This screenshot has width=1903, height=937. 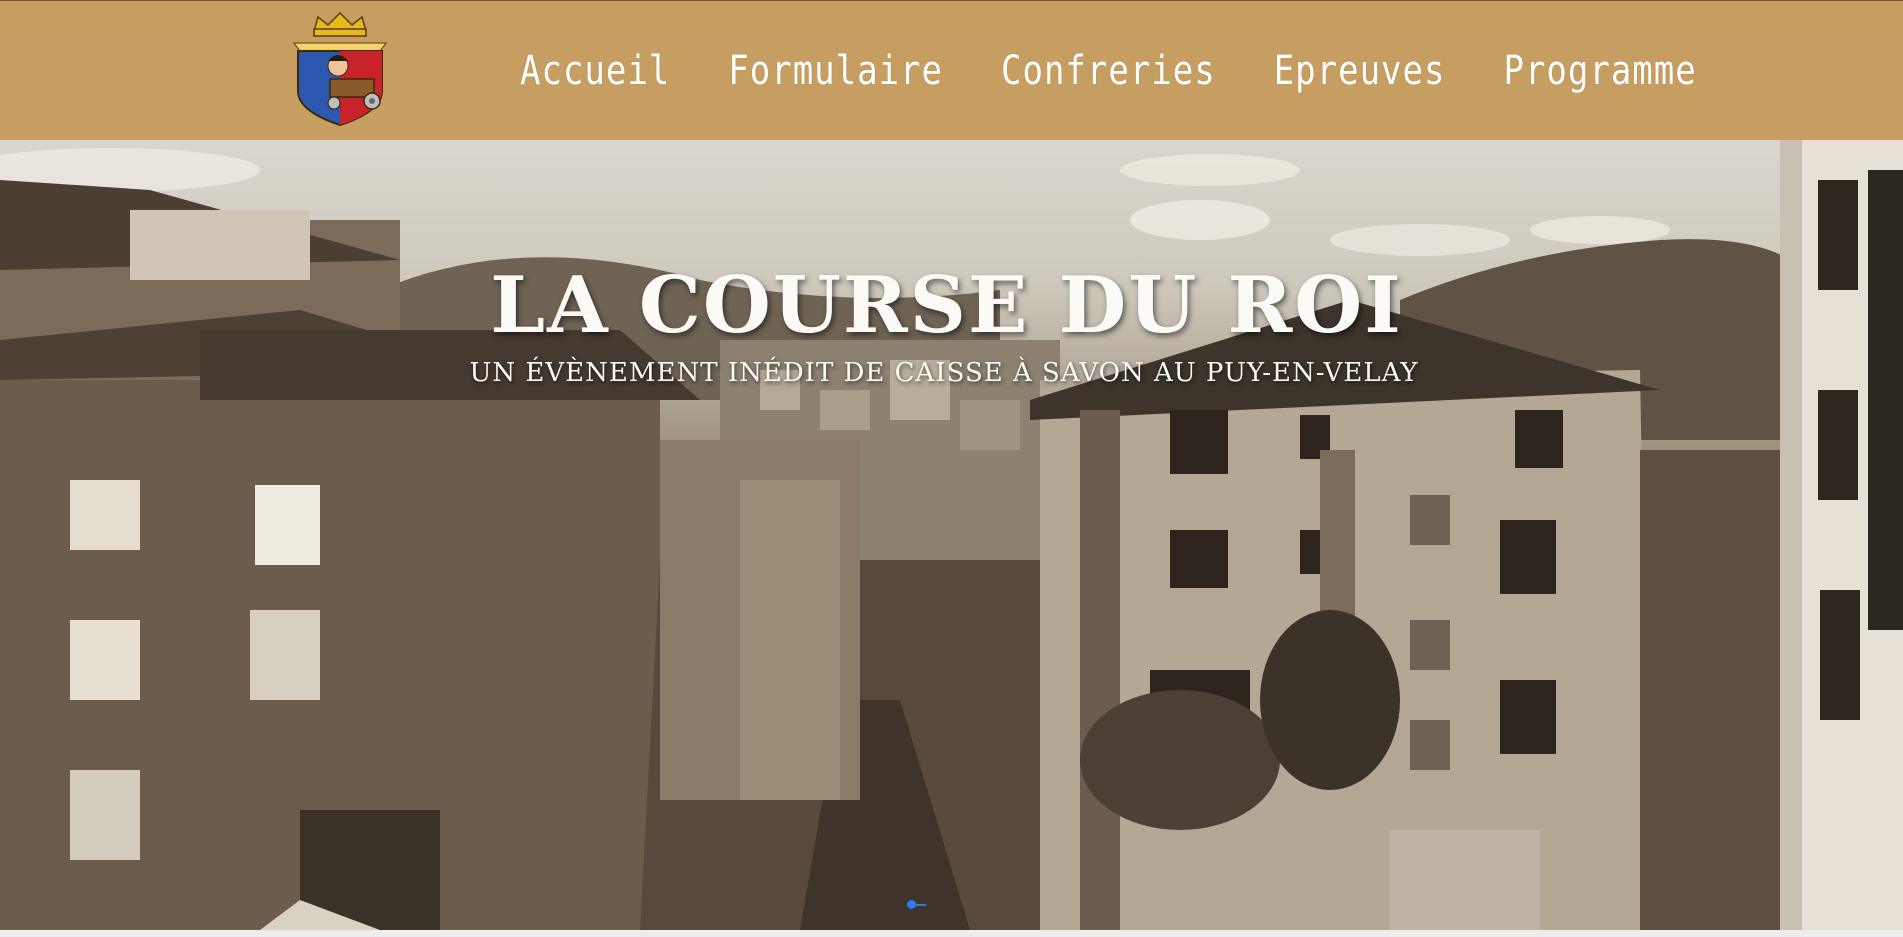 I want to click on nav-epreuves: Epreuves, so click(x=1360, y=70).